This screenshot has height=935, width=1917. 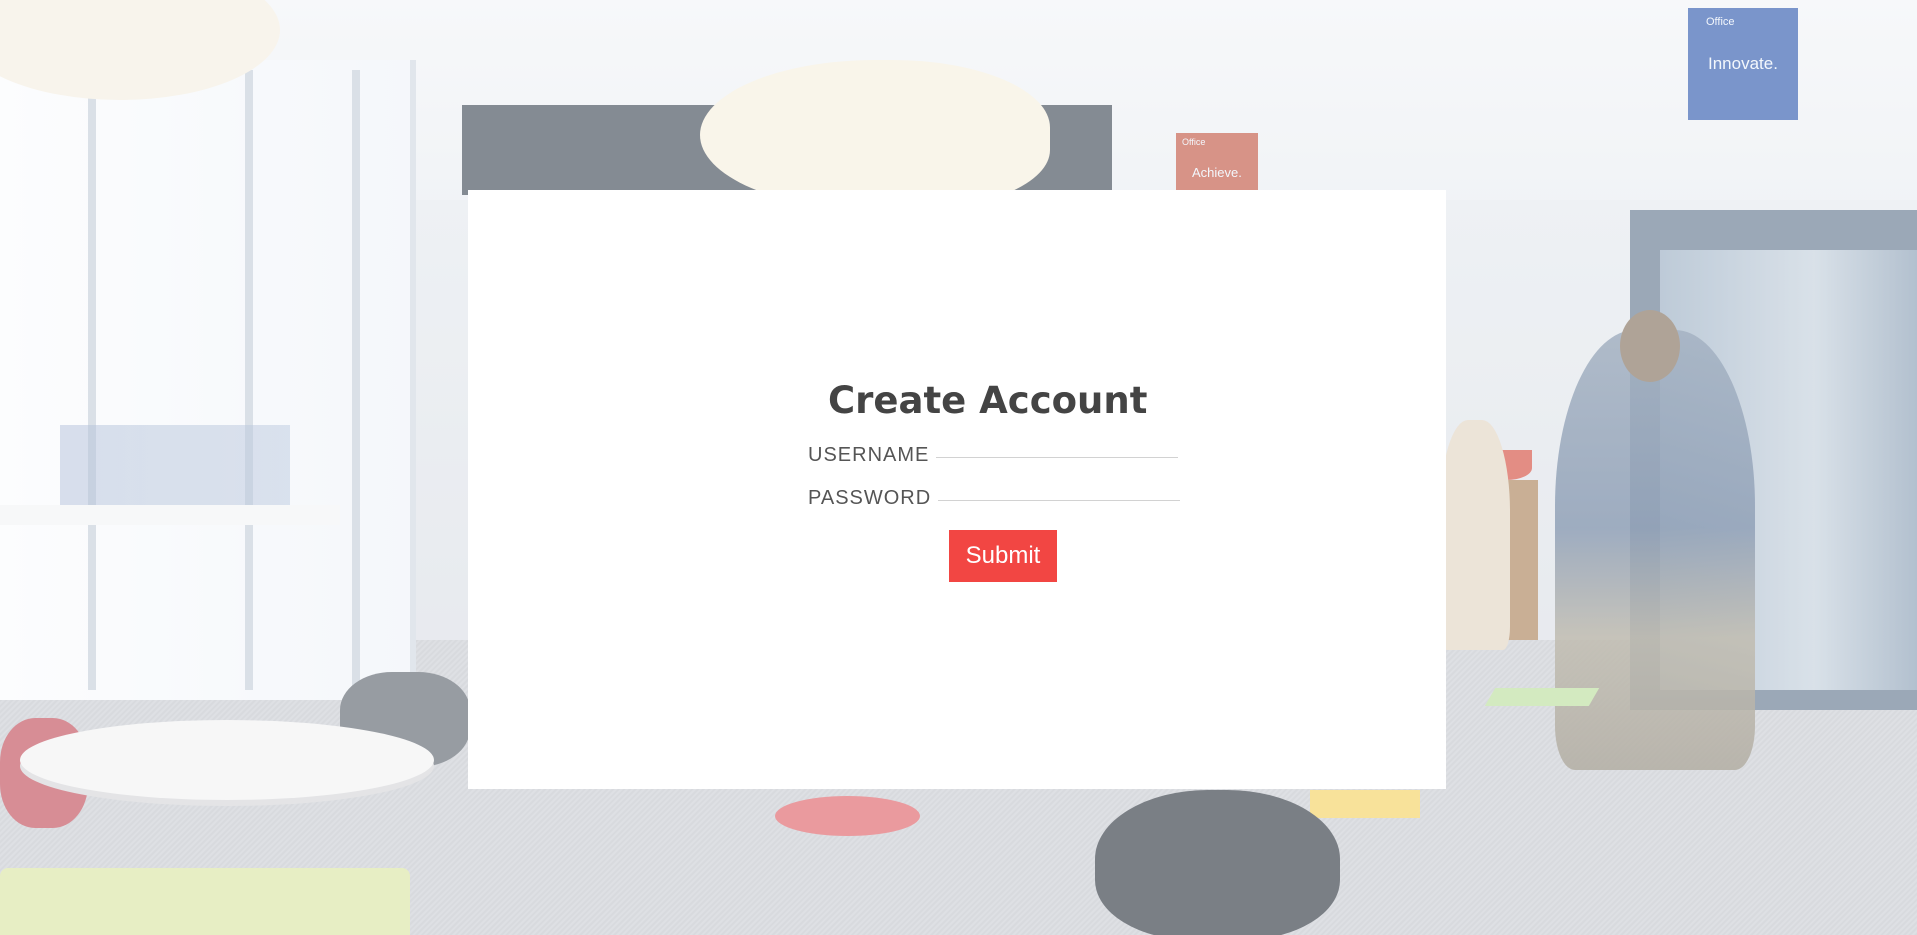 I want to click on submit-button: Submit, so click(x=1003, y=556).